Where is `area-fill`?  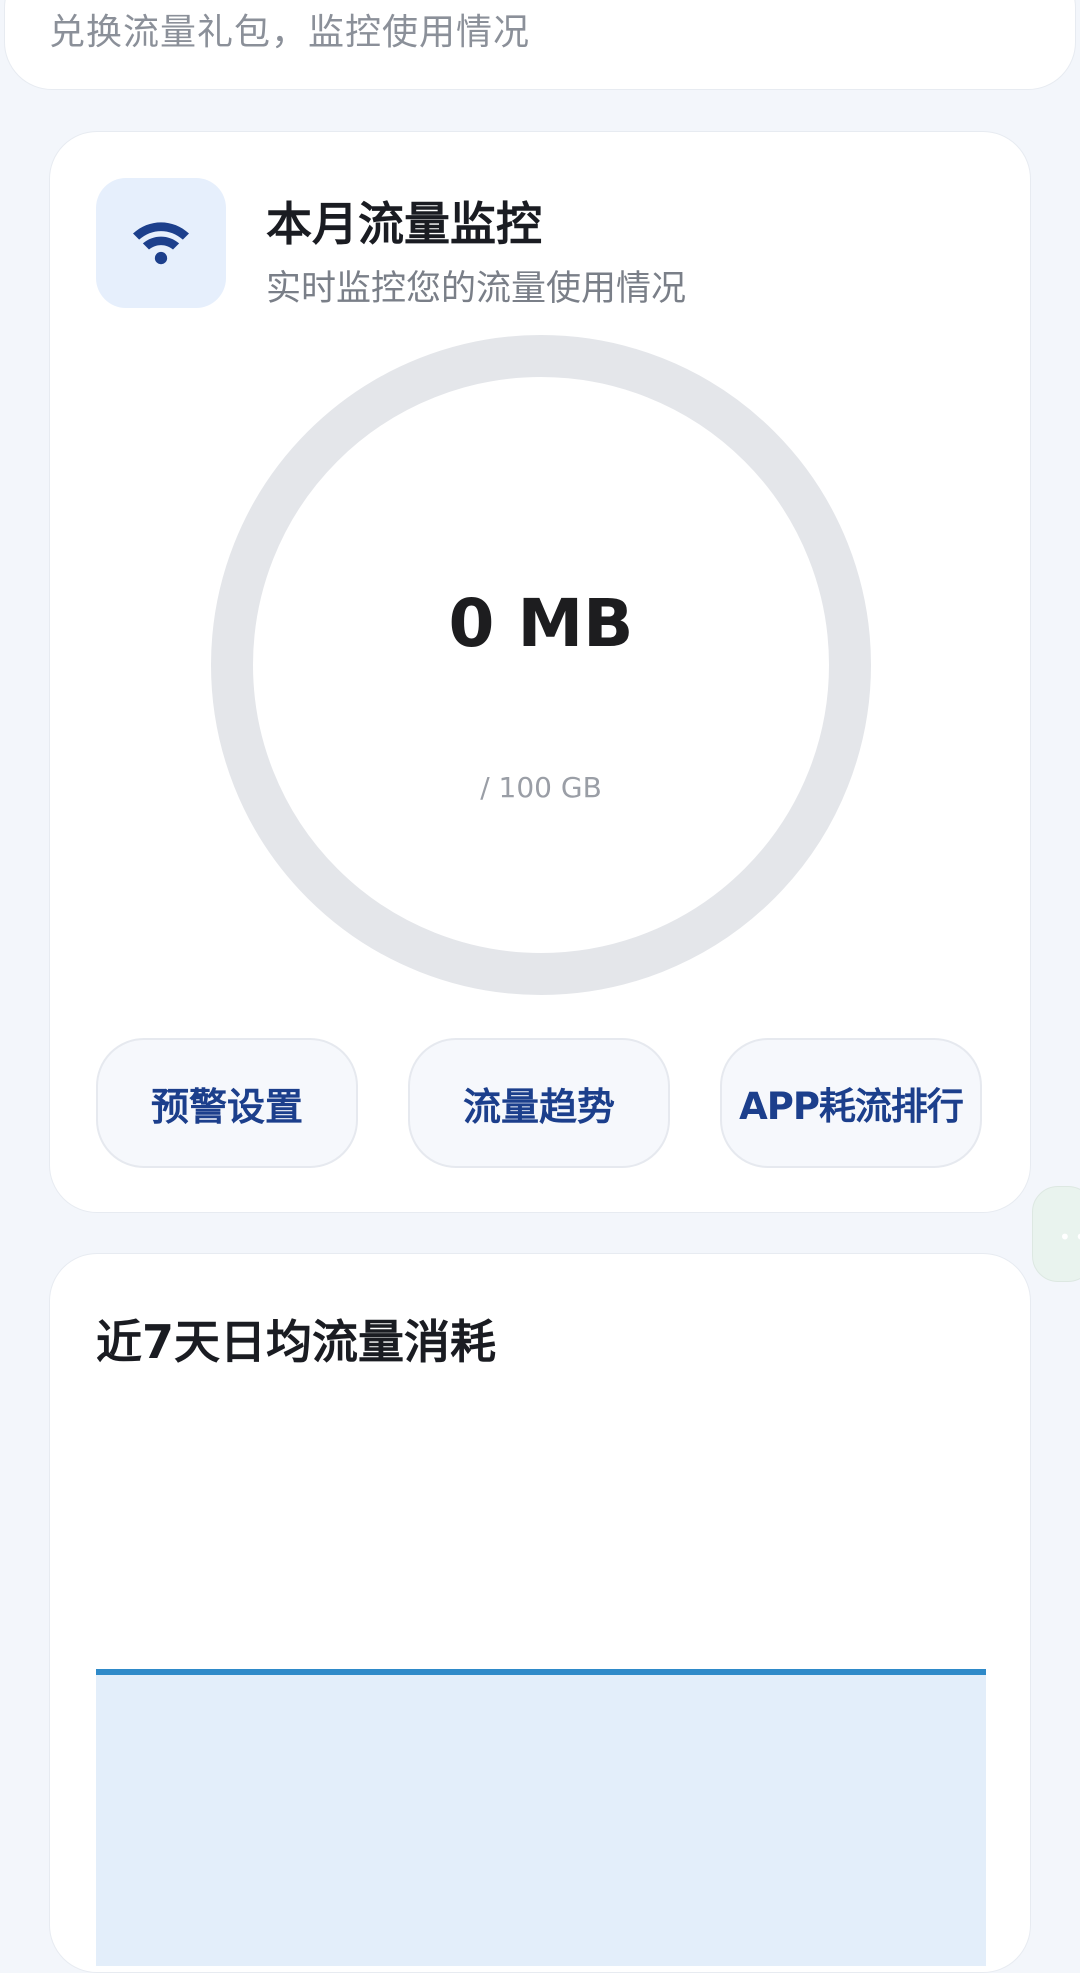
area-fill is located at coordinates (541, 1819).